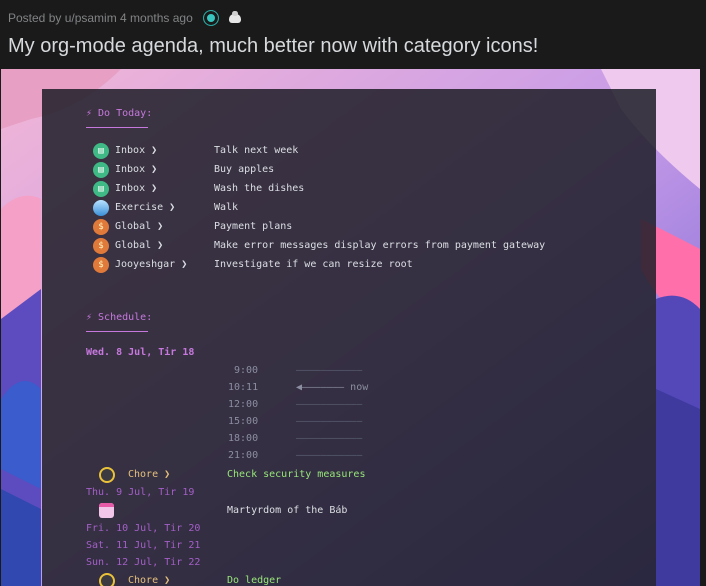  What do you see at coordinates (313, 265) in the screenshot?
I see `task-text: Investigate if we can resize root` at bounding box center [313, 265].